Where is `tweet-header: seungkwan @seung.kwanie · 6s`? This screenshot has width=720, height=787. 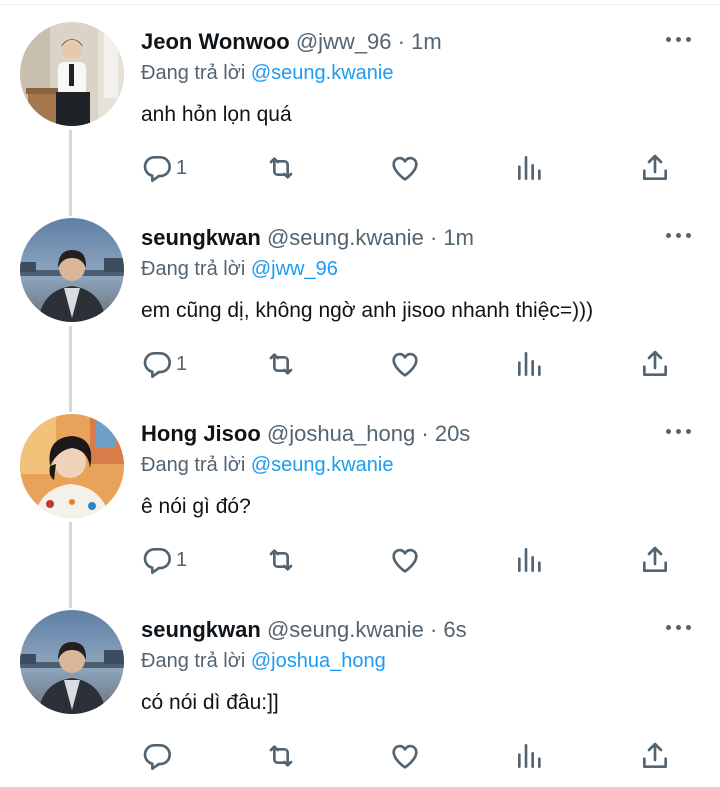 tweet-header: seungkwan @seung.kwanie · 6s is located at coordinates (304, 630).